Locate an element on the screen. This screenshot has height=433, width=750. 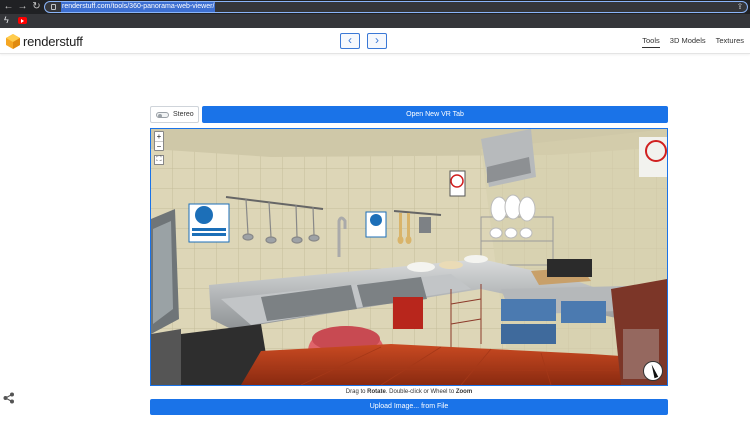
nav-3d-models: 3D Models is located at coordinates (688, 42).